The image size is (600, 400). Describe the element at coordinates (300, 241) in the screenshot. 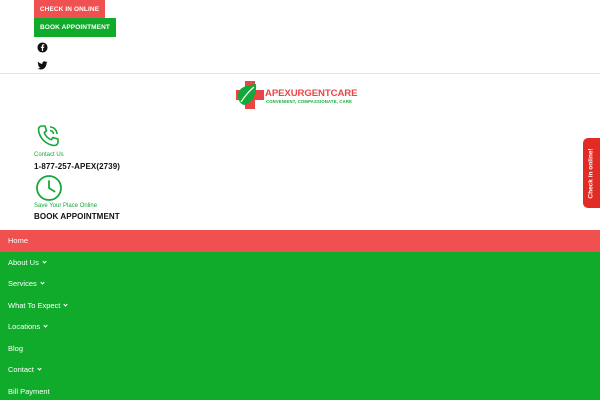

I see `nav-item-home: Home` at that location.